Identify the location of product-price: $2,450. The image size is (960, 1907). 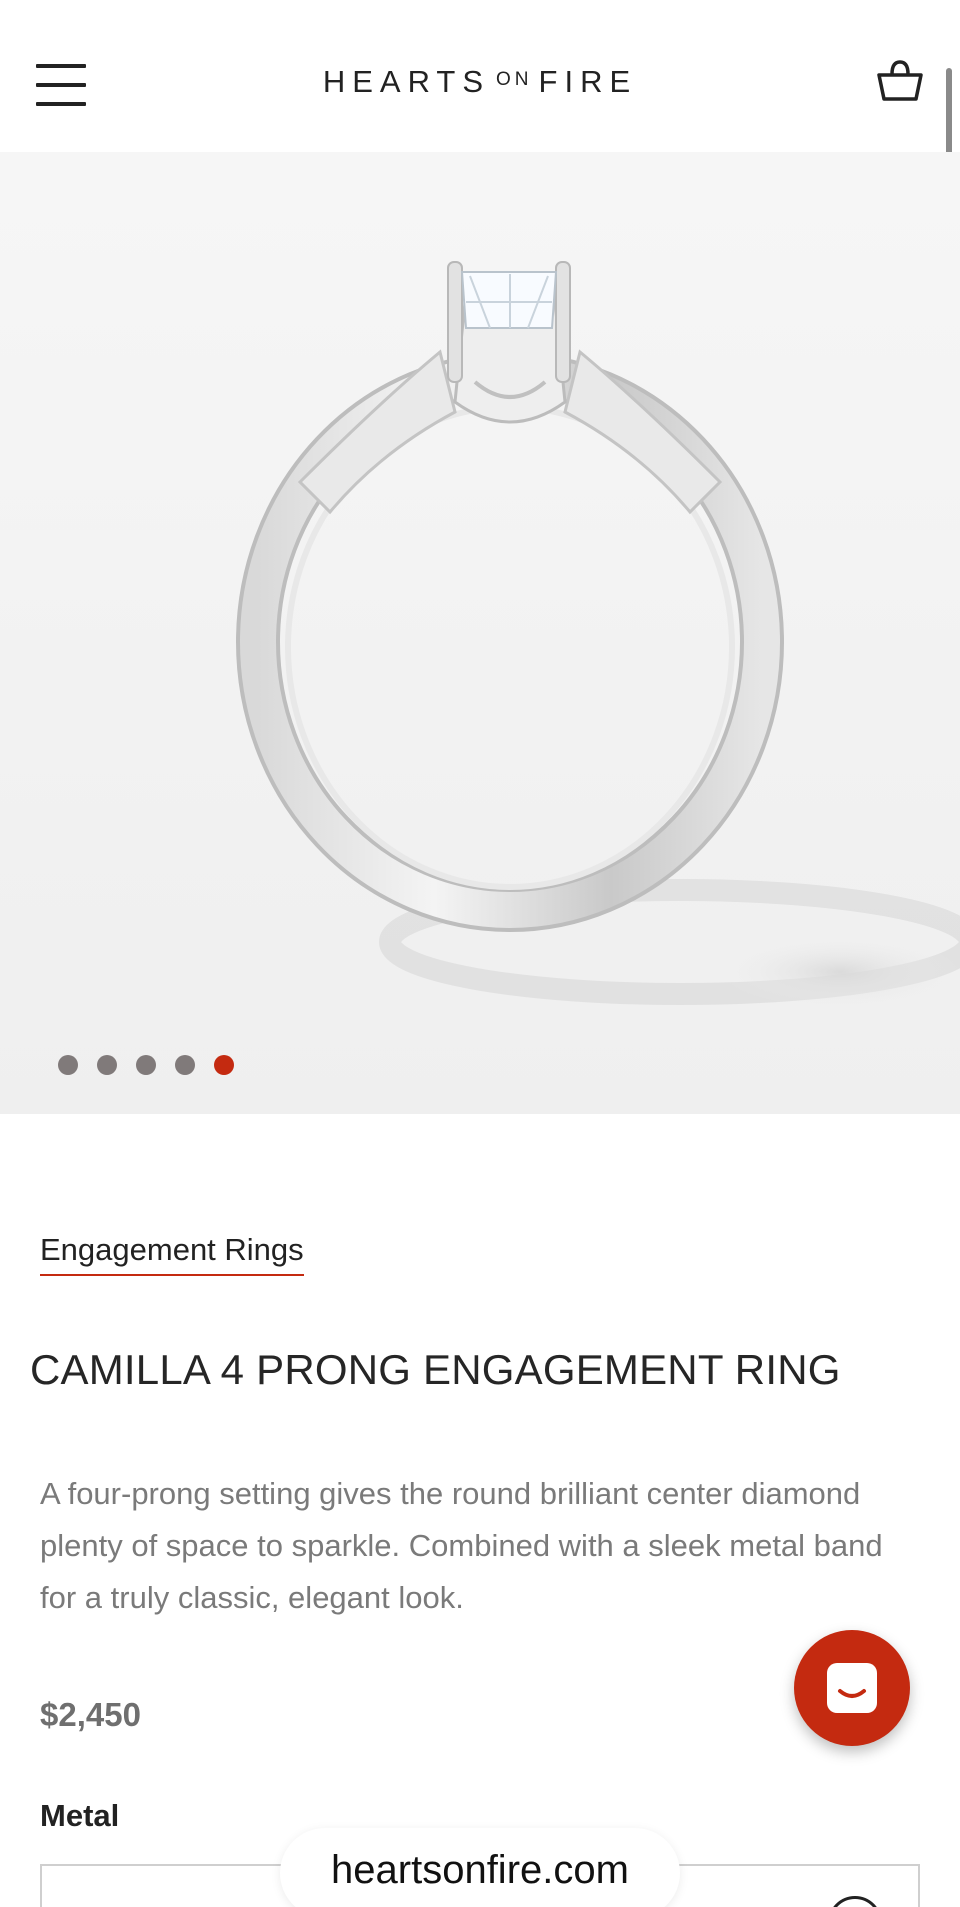
(90, 1714).